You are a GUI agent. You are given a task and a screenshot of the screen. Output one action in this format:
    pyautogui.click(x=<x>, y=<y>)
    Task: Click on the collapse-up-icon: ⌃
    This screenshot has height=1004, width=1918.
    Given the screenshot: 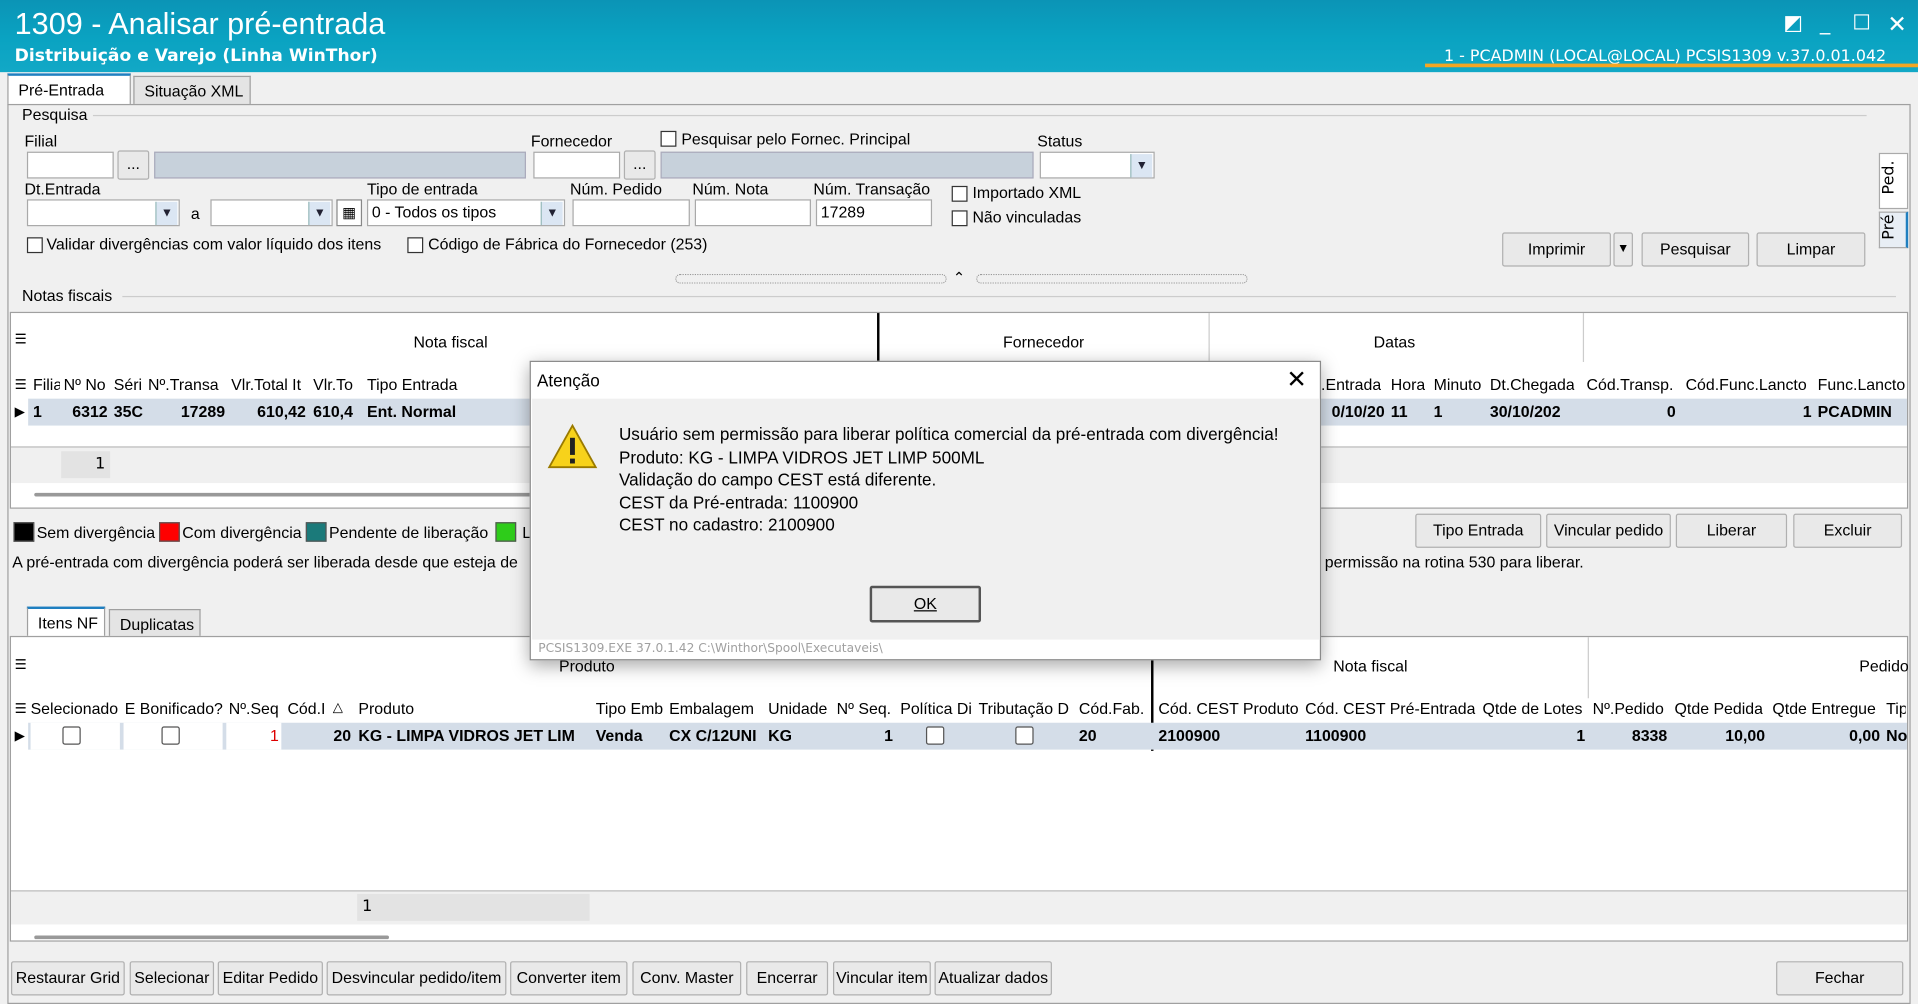 What is the action you would take?
    pyautogui.click(x=959, y=277)
    